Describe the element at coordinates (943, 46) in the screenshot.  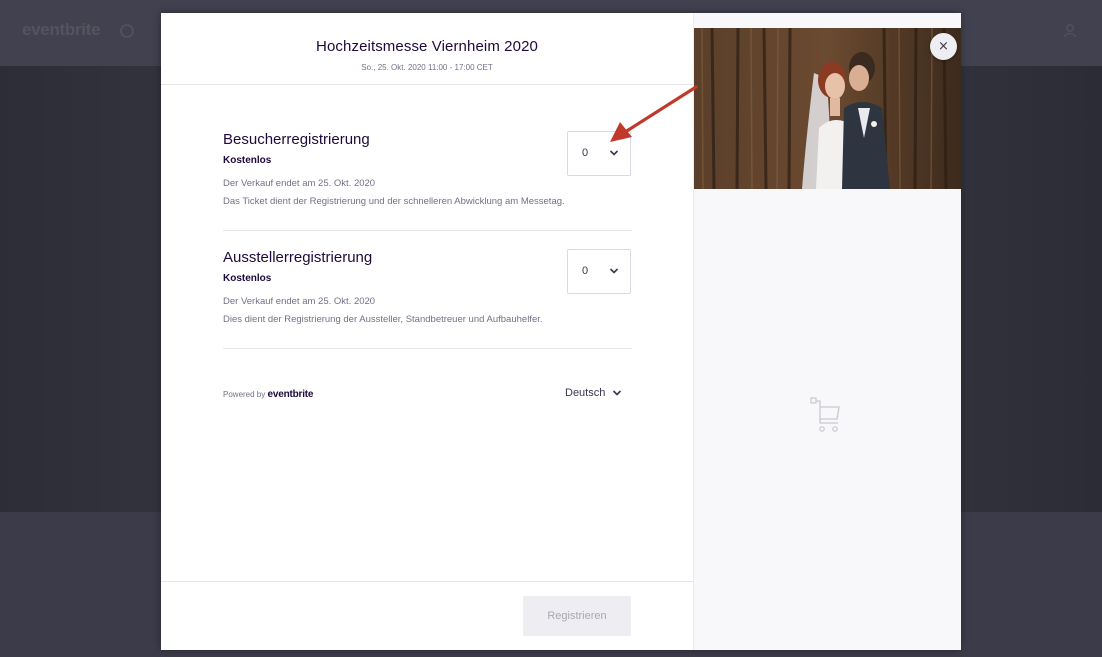
I see `close-button: ×` at that location.